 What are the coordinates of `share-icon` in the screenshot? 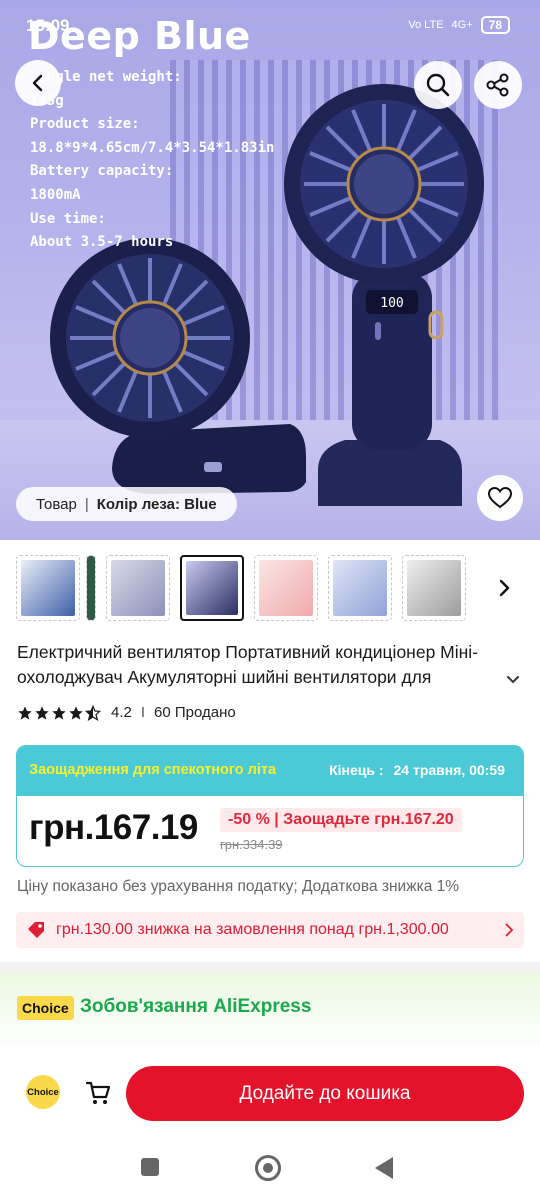 It's located at (497, 85).